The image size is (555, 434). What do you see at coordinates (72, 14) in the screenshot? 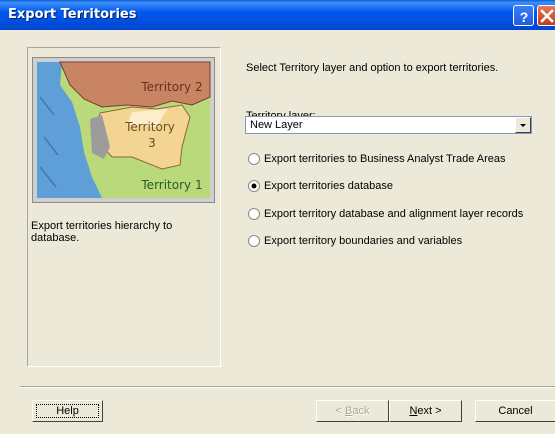
I see `window-title: Export Territories` at bounding box center [72, 14].